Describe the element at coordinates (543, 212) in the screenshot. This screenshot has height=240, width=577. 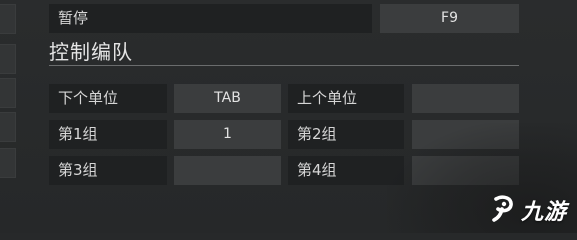
I see `watermark-brand-text: 九游` at that location.